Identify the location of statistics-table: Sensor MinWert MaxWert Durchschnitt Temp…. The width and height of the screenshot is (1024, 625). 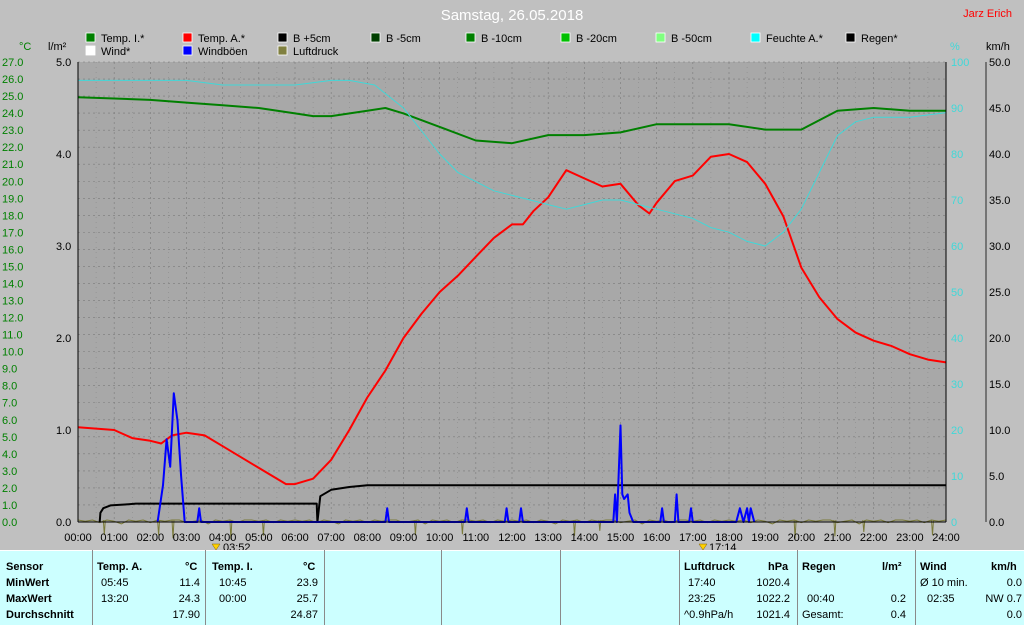
(512, 587).